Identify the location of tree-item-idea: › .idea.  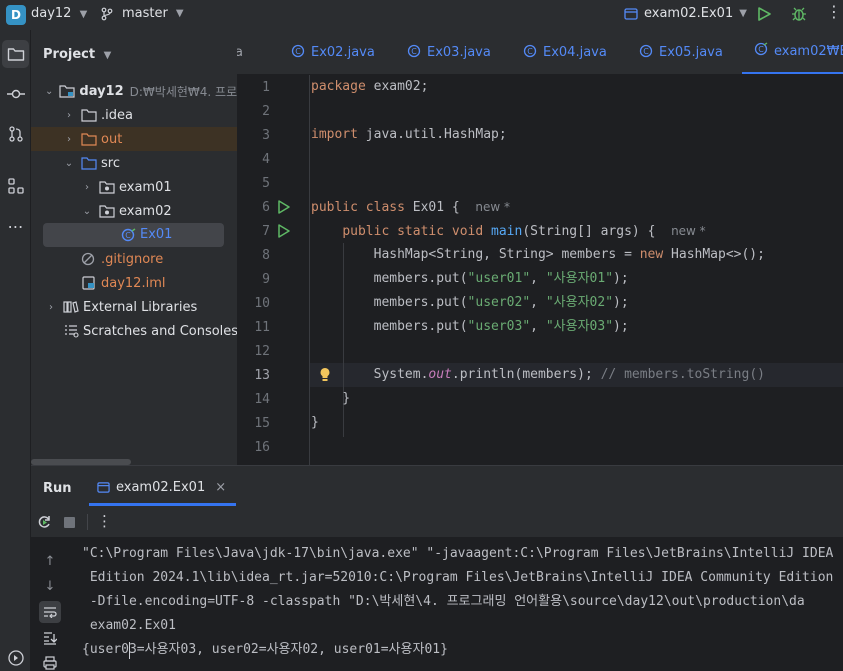
(134, 115).